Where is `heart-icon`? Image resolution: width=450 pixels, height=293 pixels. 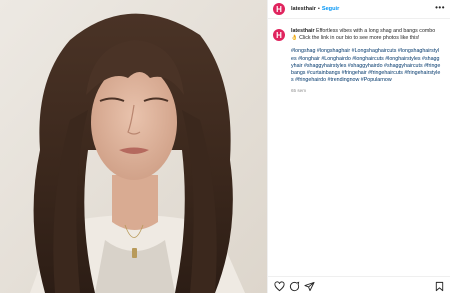
heart-icon is located at coordinates (279, 286).